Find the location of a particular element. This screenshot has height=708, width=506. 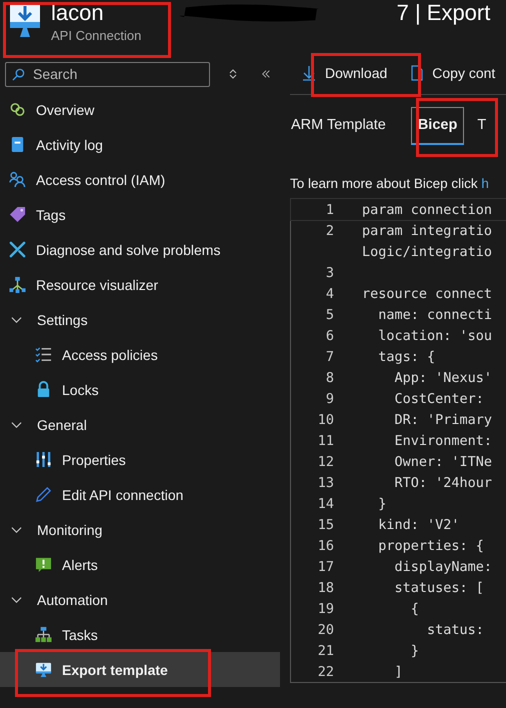

code-line: resource connect is located at coordinates (427, 294).